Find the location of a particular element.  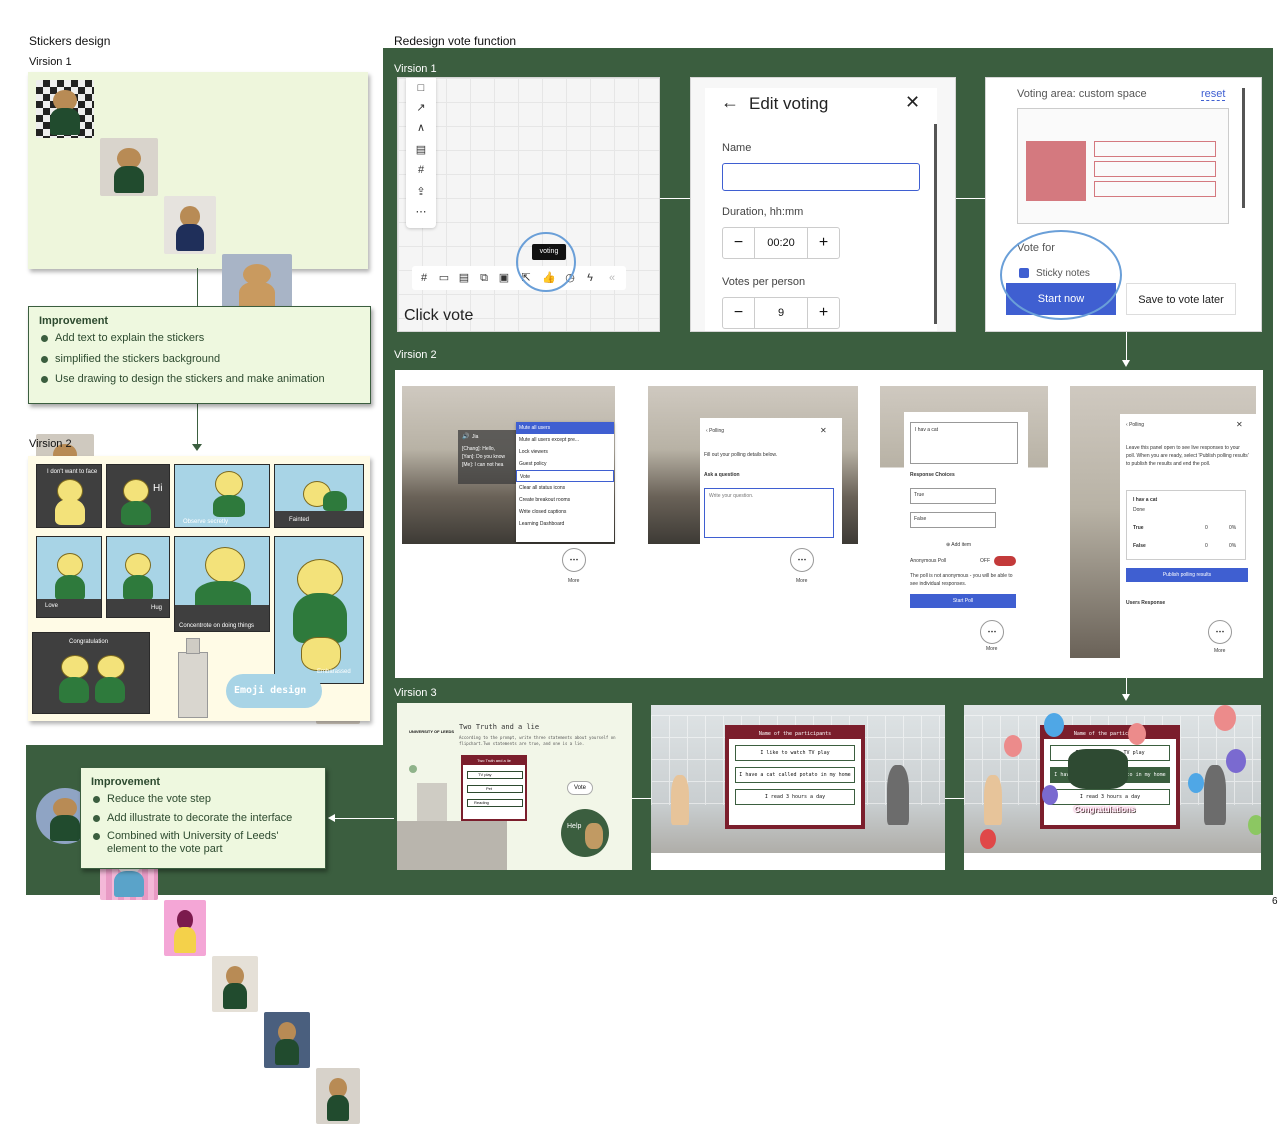

menu-item-lock-viewers: Lock viewers is located at coordinates (565, 452).